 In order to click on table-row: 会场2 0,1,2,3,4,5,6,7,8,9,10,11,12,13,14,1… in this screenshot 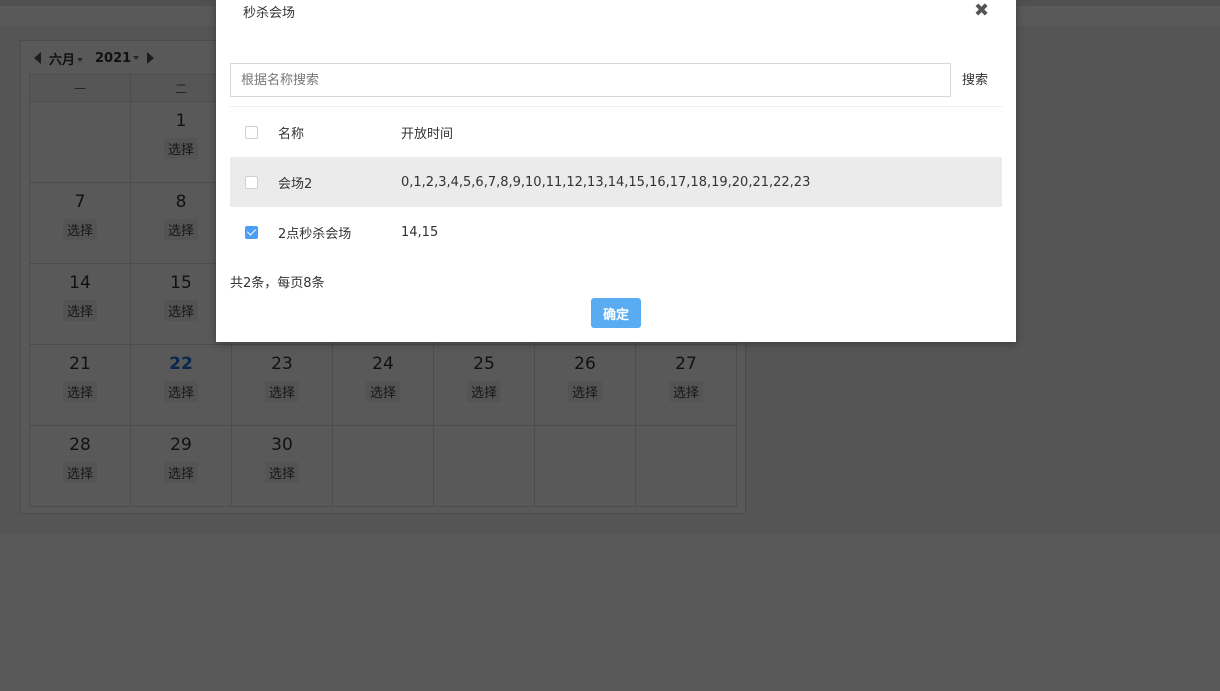, I will do `click(616, 182)`.